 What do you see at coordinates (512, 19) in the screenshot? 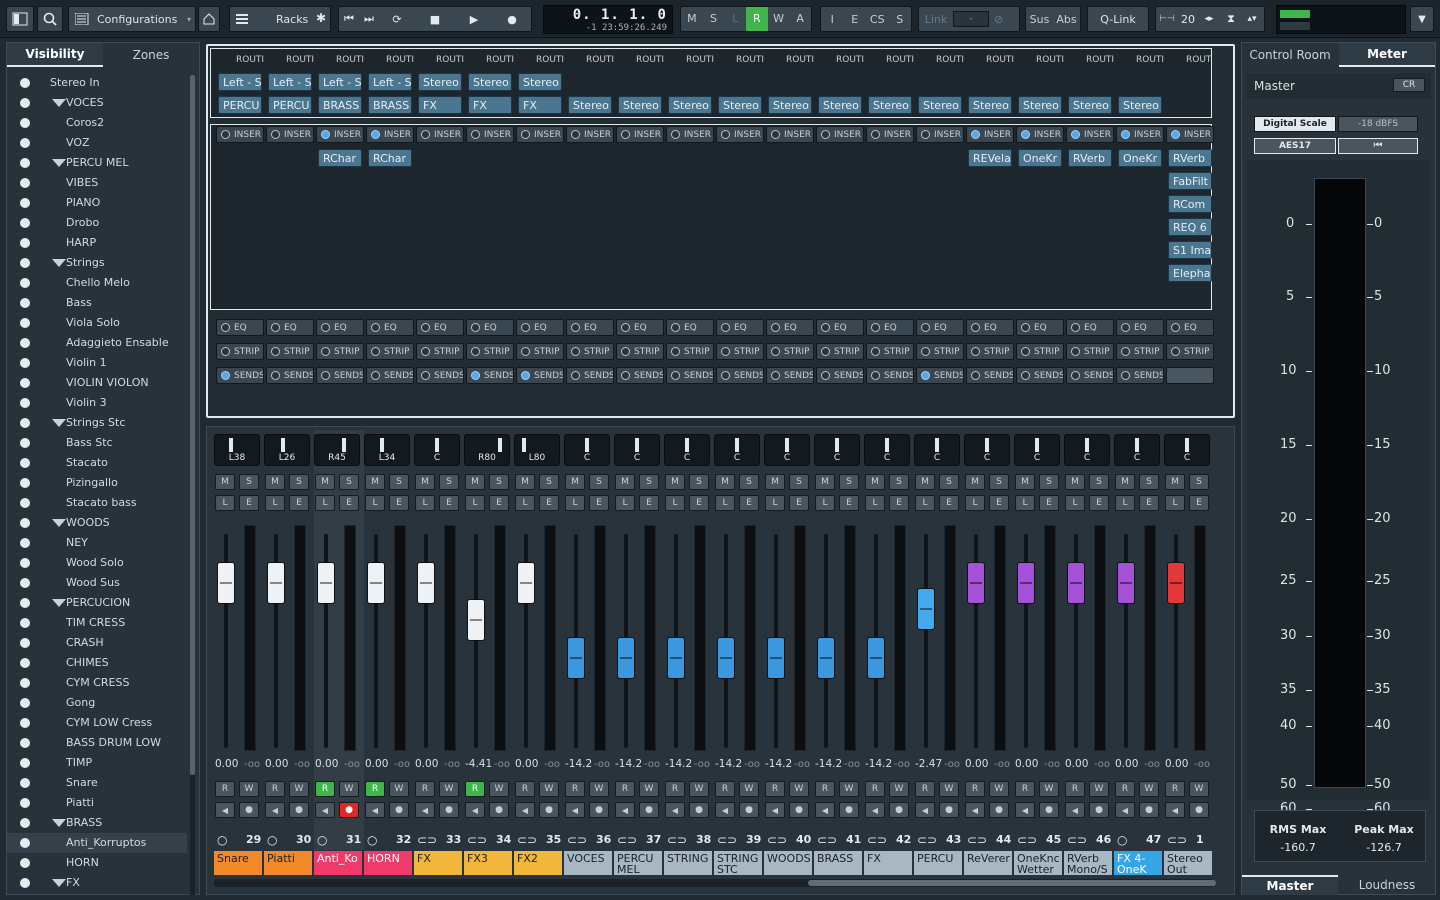
I see `record-icon: ●` at bounding box center [512, 19].